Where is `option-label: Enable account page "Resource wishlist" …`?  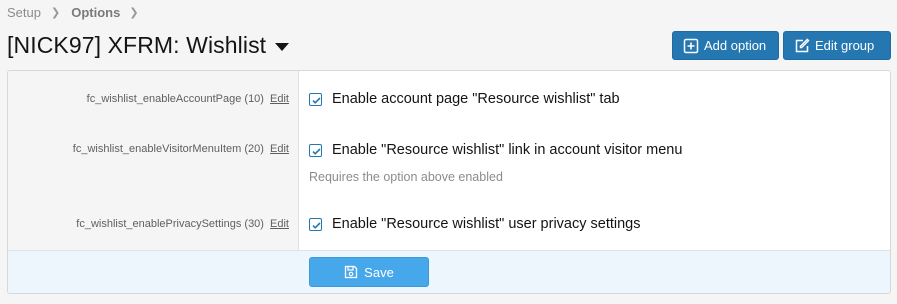
option-label: Enable account page "Resource wishlist" … is located at coordinates (476, 99).